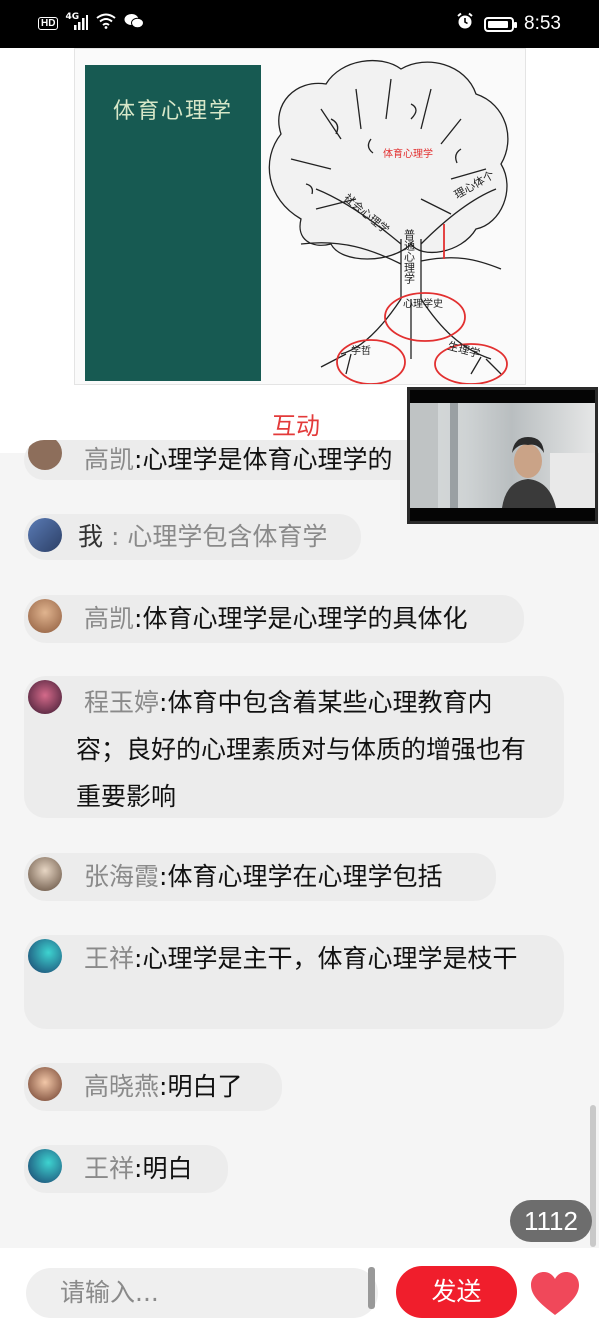 Image resolution: width=599 pixels, height=1333 pixels. I want to click on tree-root-center-label: 心理学史, so click(423, 303).